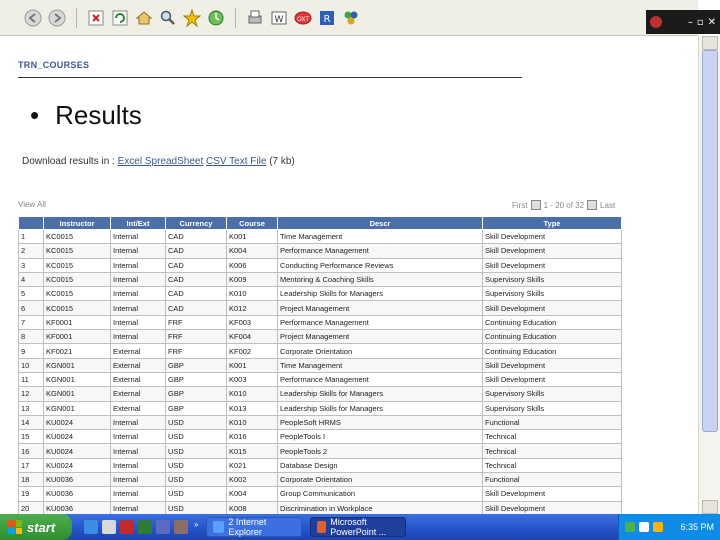 The image size is (720, 540). I want to click on start-button: start, so click(36, 527).